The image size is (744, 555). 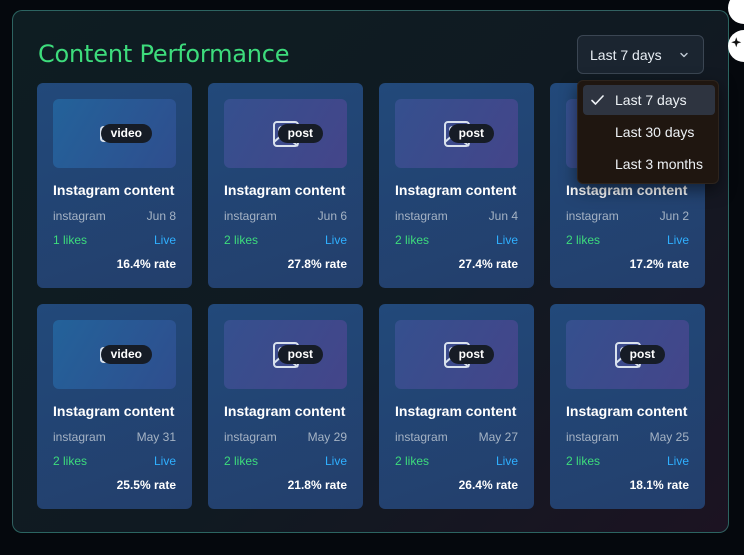 What do you see at coordinates (503, 216) in the screenshot?
I see `card-date: Jun 4` at bounding box center [503, 216].